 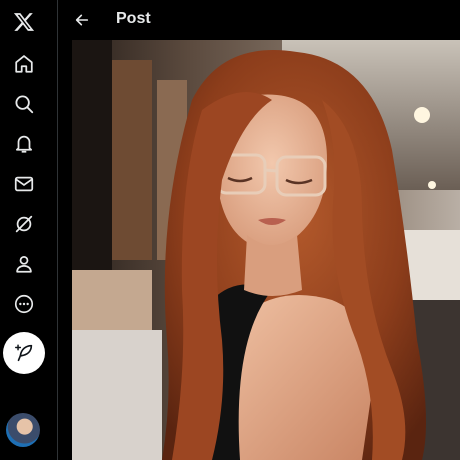 What do you see at coordinates (23, 430) in the screenshot?
I see `avatar` at bounding box center [23, 430].